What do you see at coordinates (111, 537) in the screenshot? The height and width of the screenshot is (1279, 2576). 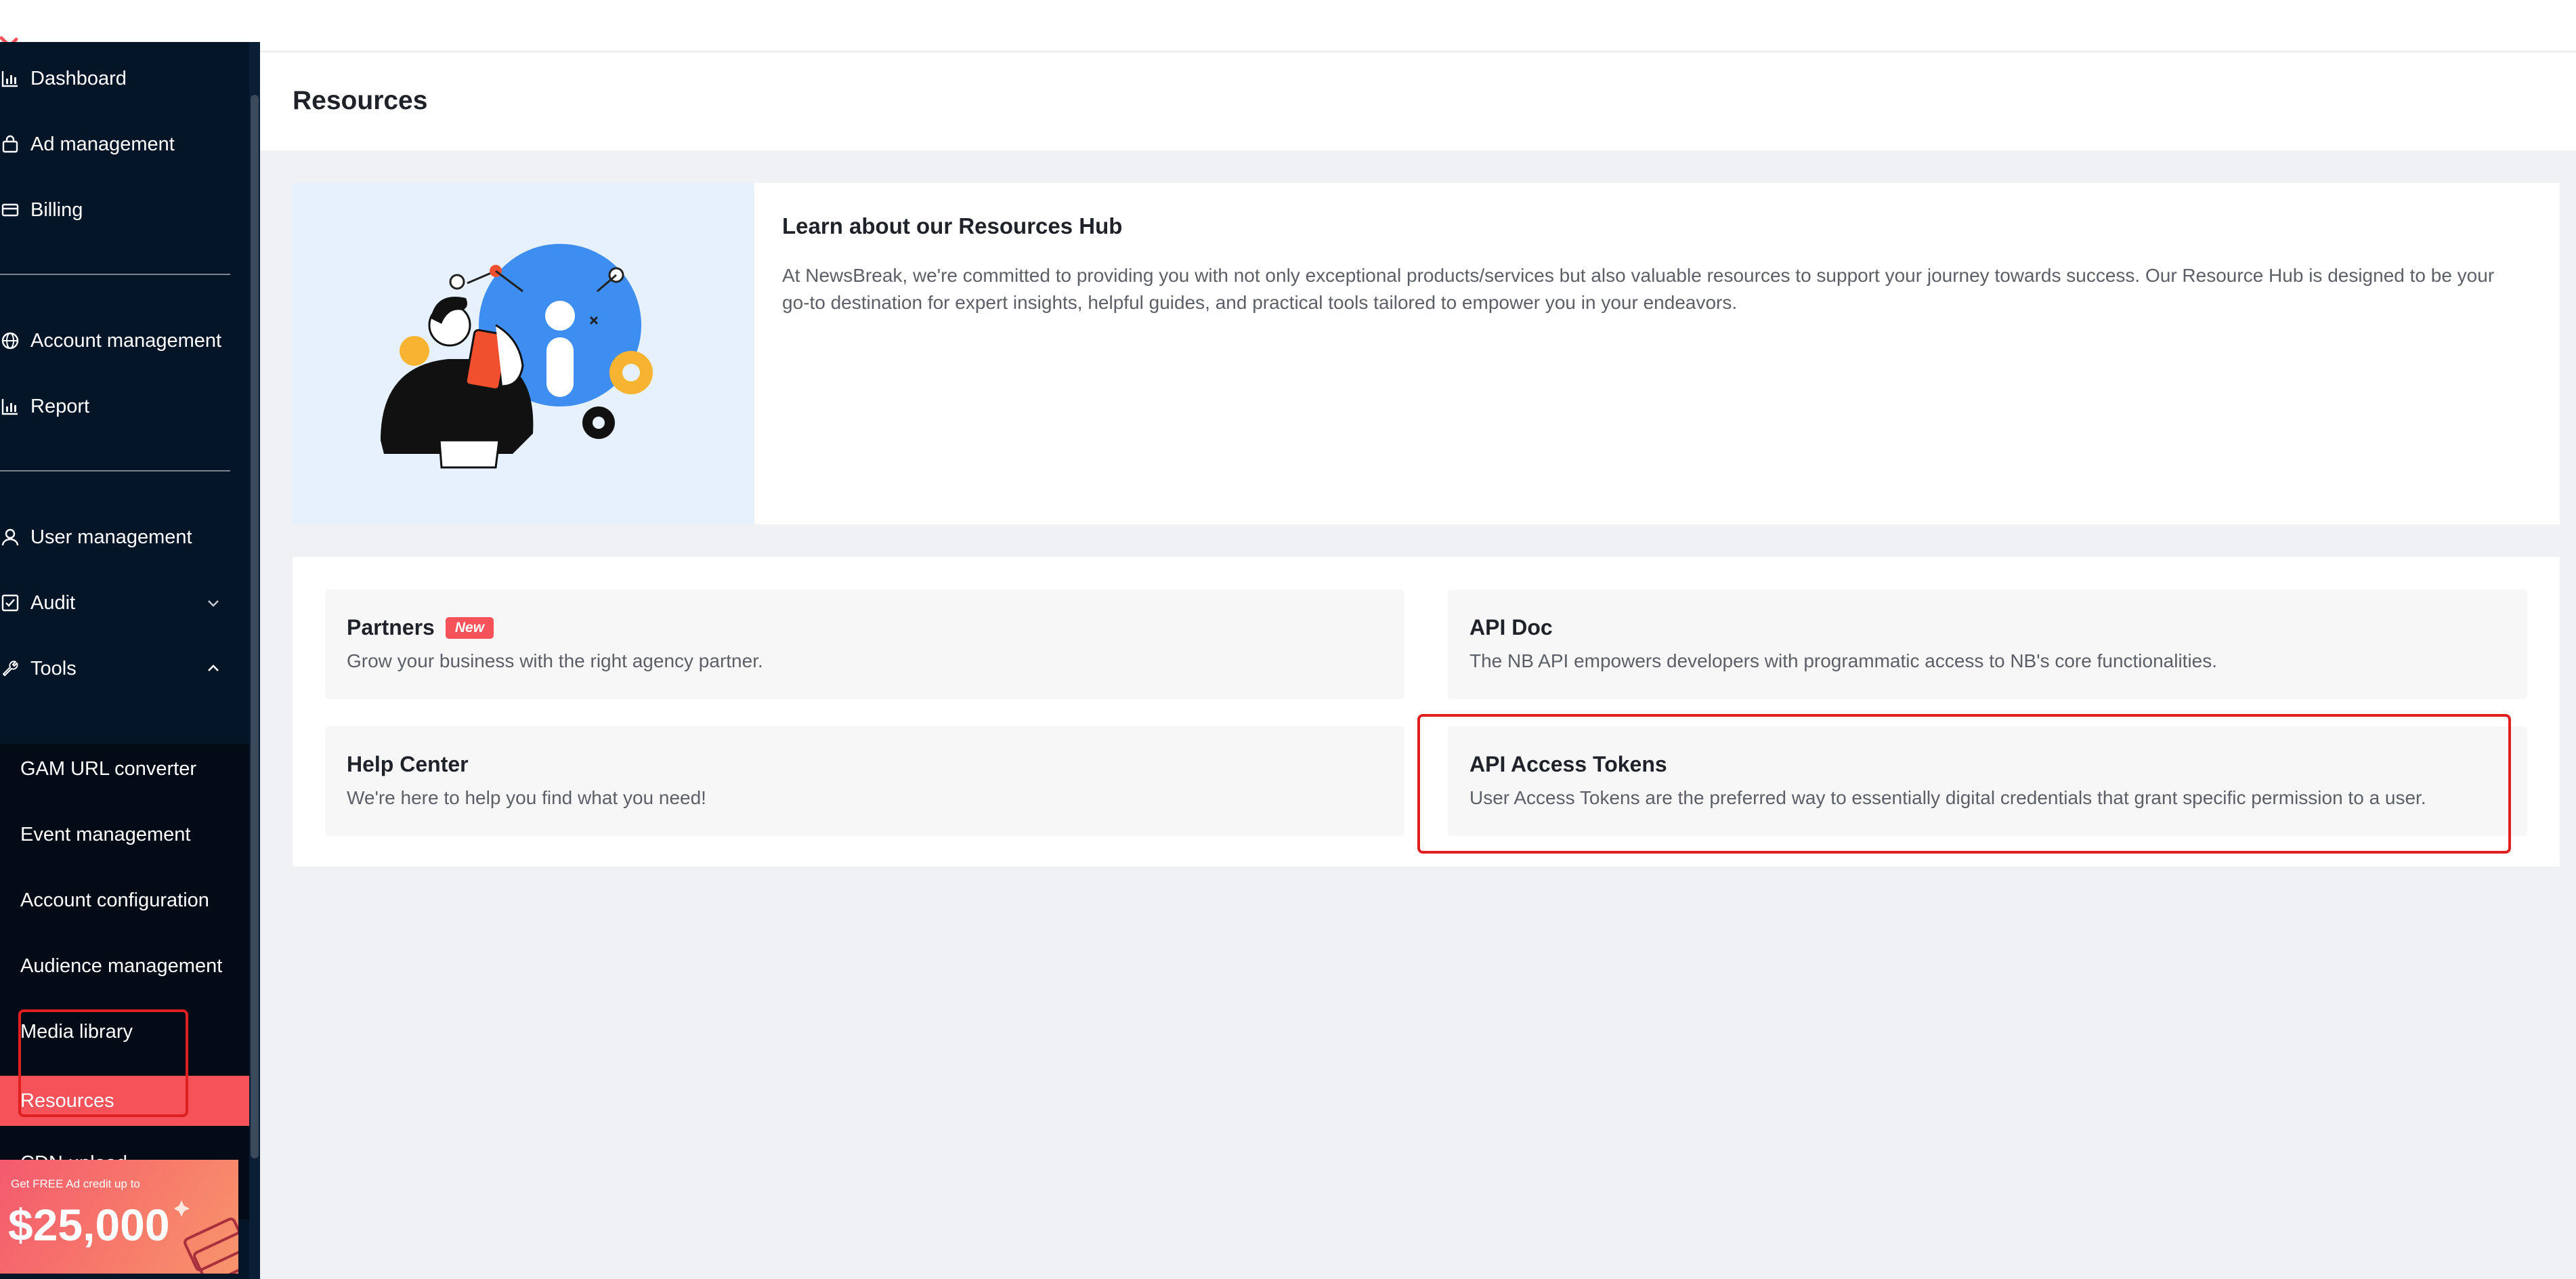 I see `nav-label: User management` at bounding box center [111, 537].